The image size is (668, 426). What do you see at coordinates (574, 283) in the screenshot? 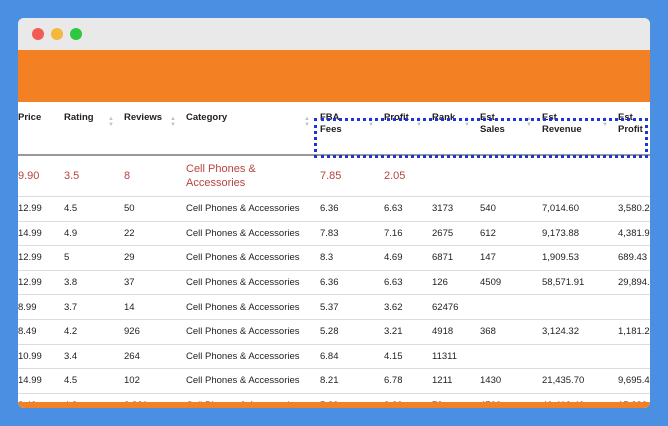
I see `table-cell: 58,571.91` at bounding box center [574, 283].